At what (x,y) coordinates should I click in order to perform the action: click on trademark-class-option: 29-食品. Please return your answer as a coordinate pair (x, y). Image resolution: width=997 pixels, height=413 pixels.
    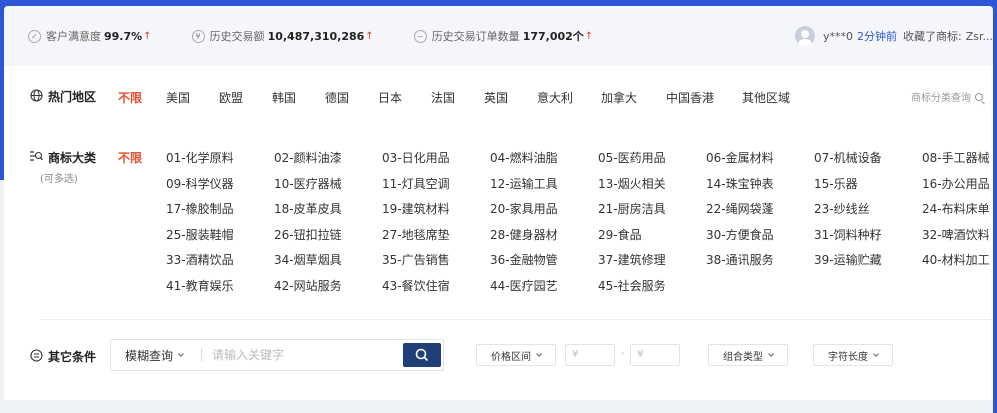
    Looking at the image, I should click on (620, 234).